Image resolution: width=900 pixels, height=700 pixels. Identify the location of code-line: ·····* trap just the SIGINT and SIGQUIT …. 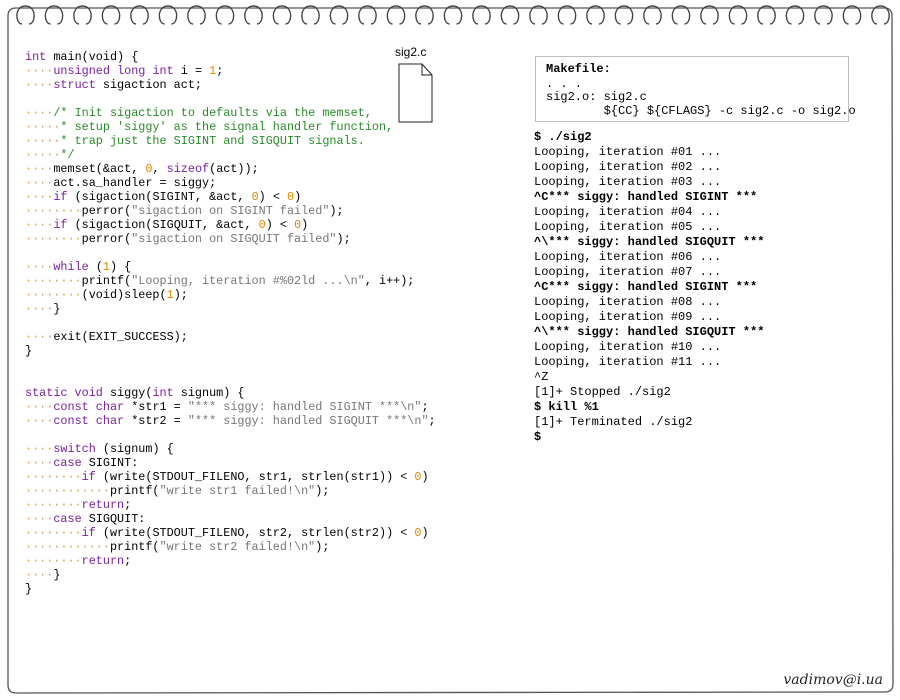
(230, 141).